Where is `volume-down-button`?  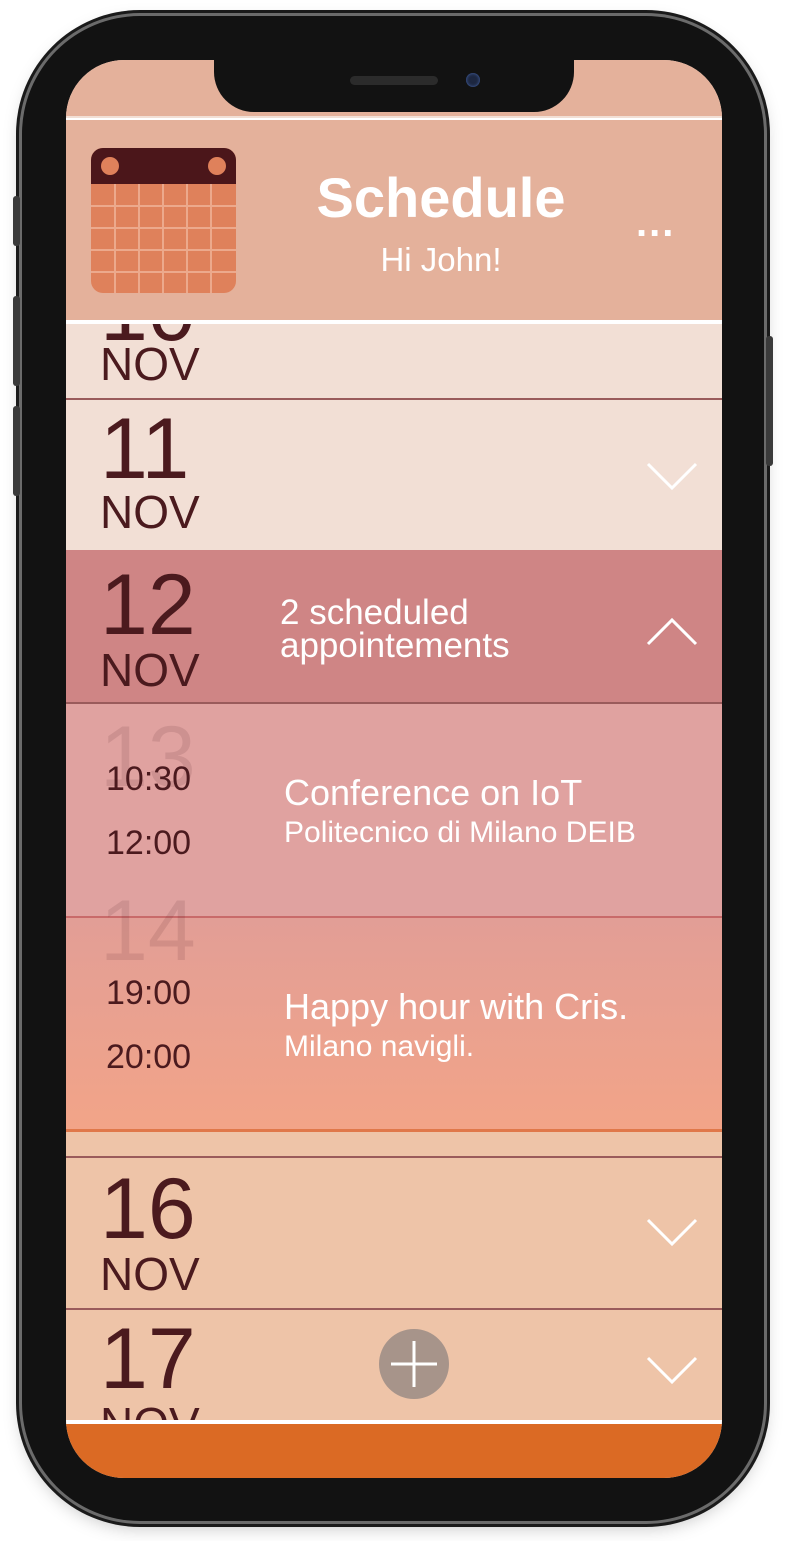
volume-down-button is located at coordinates (16, 451).